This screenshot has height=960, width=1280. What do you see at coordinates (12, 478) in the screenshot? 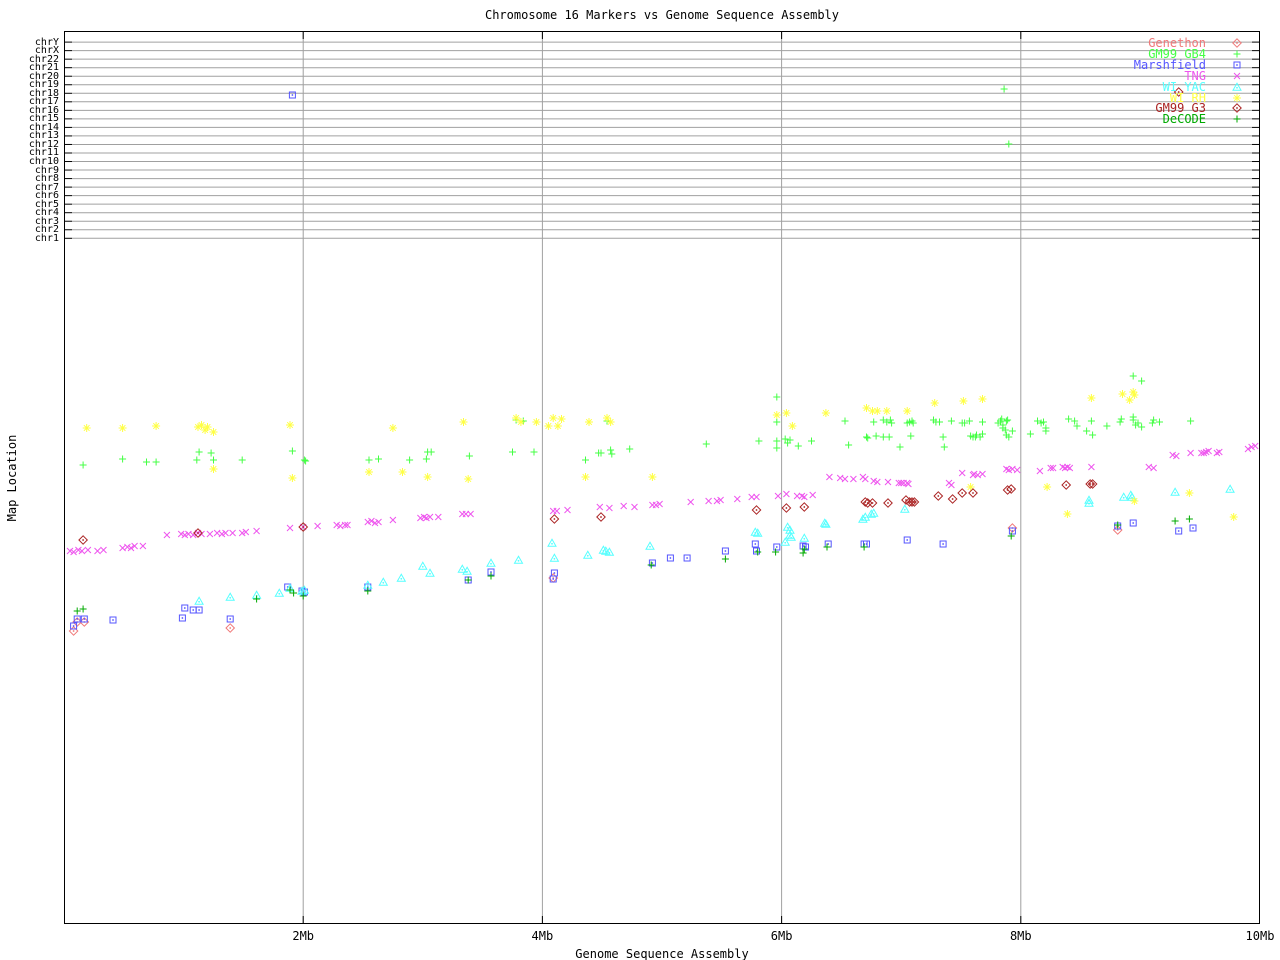
I see `y-axis-label: Map Location` at bounding box center [12, 478].